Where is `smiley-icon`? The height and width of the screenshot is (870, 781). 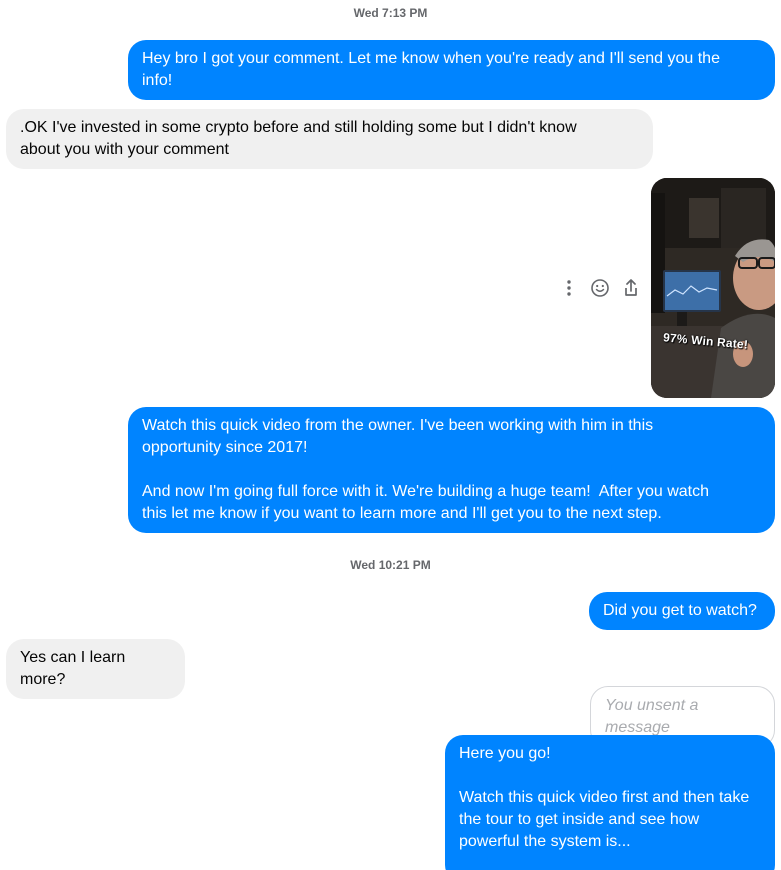
smiley-icon is located at coordinates (600, 288).